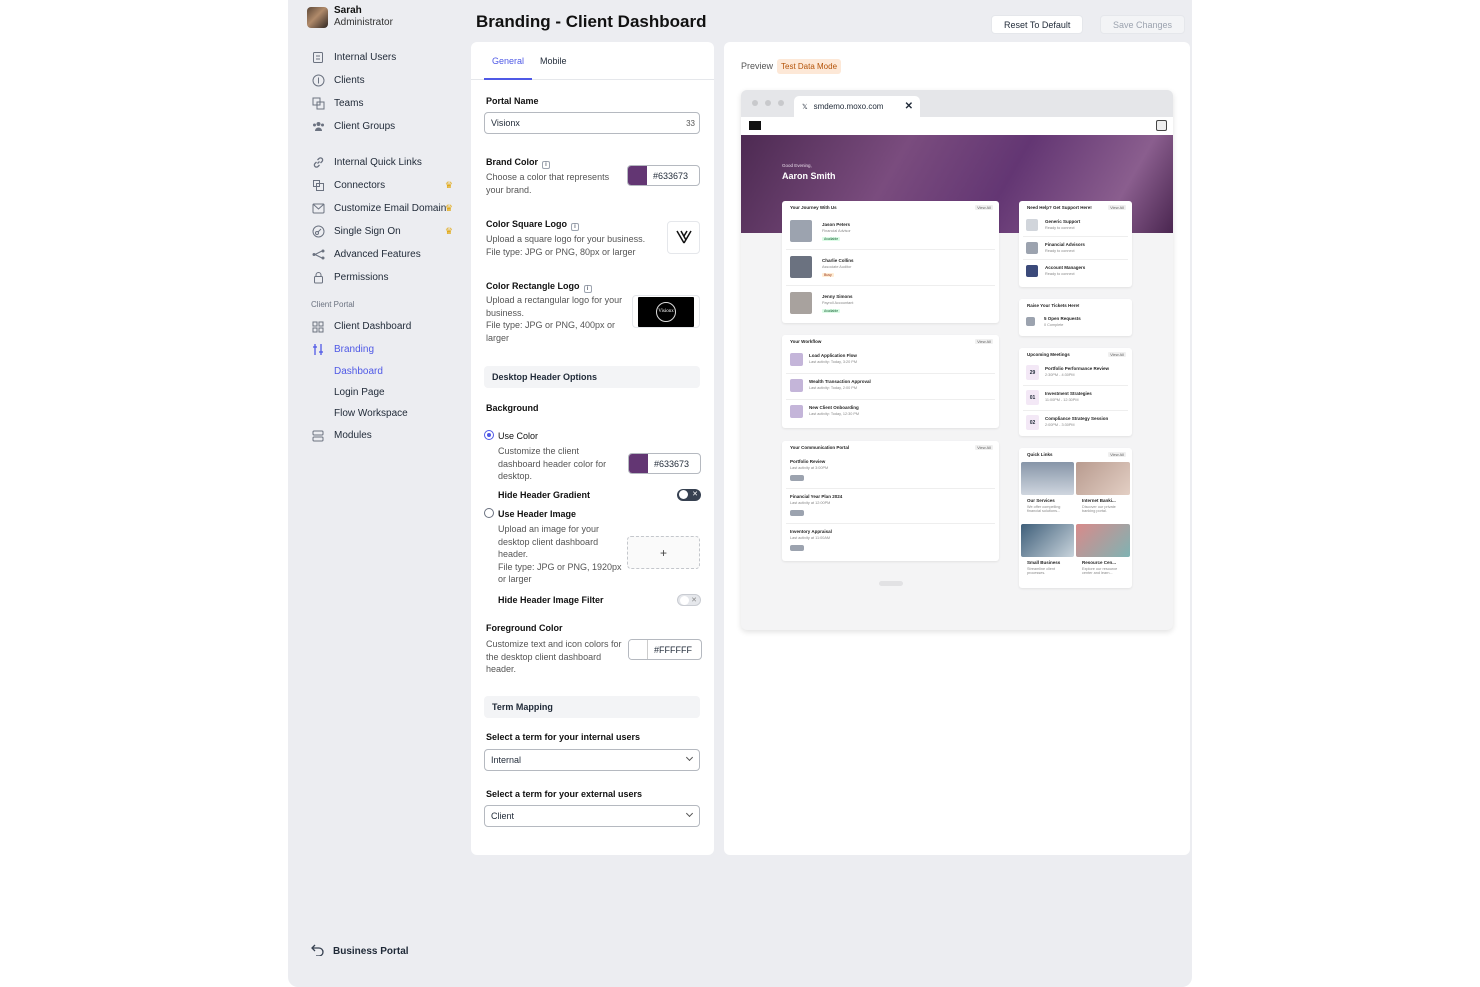  I want to click on business-portal-link: Business Portal, so click(360, 951).